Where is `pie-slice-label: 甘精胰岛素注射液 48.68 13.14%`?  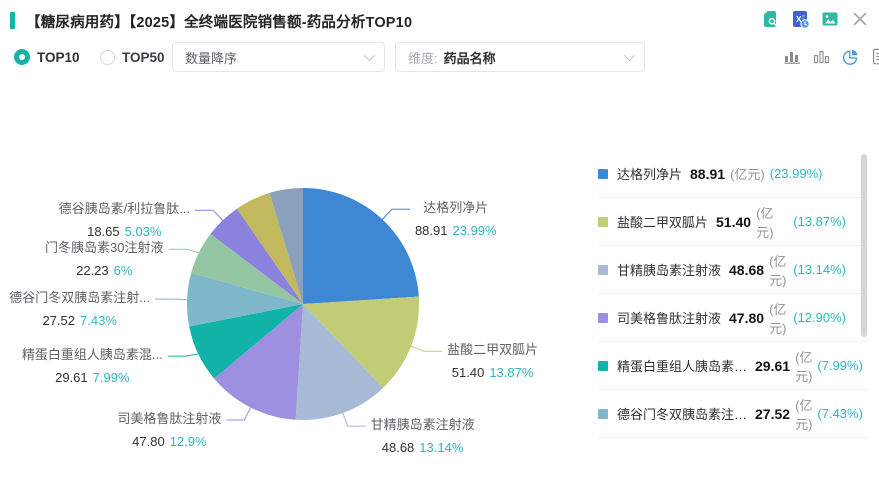 pie-slice-label: 甘精胰岛素注射液 48.68 13.14% is located at coordinates (423, 436).